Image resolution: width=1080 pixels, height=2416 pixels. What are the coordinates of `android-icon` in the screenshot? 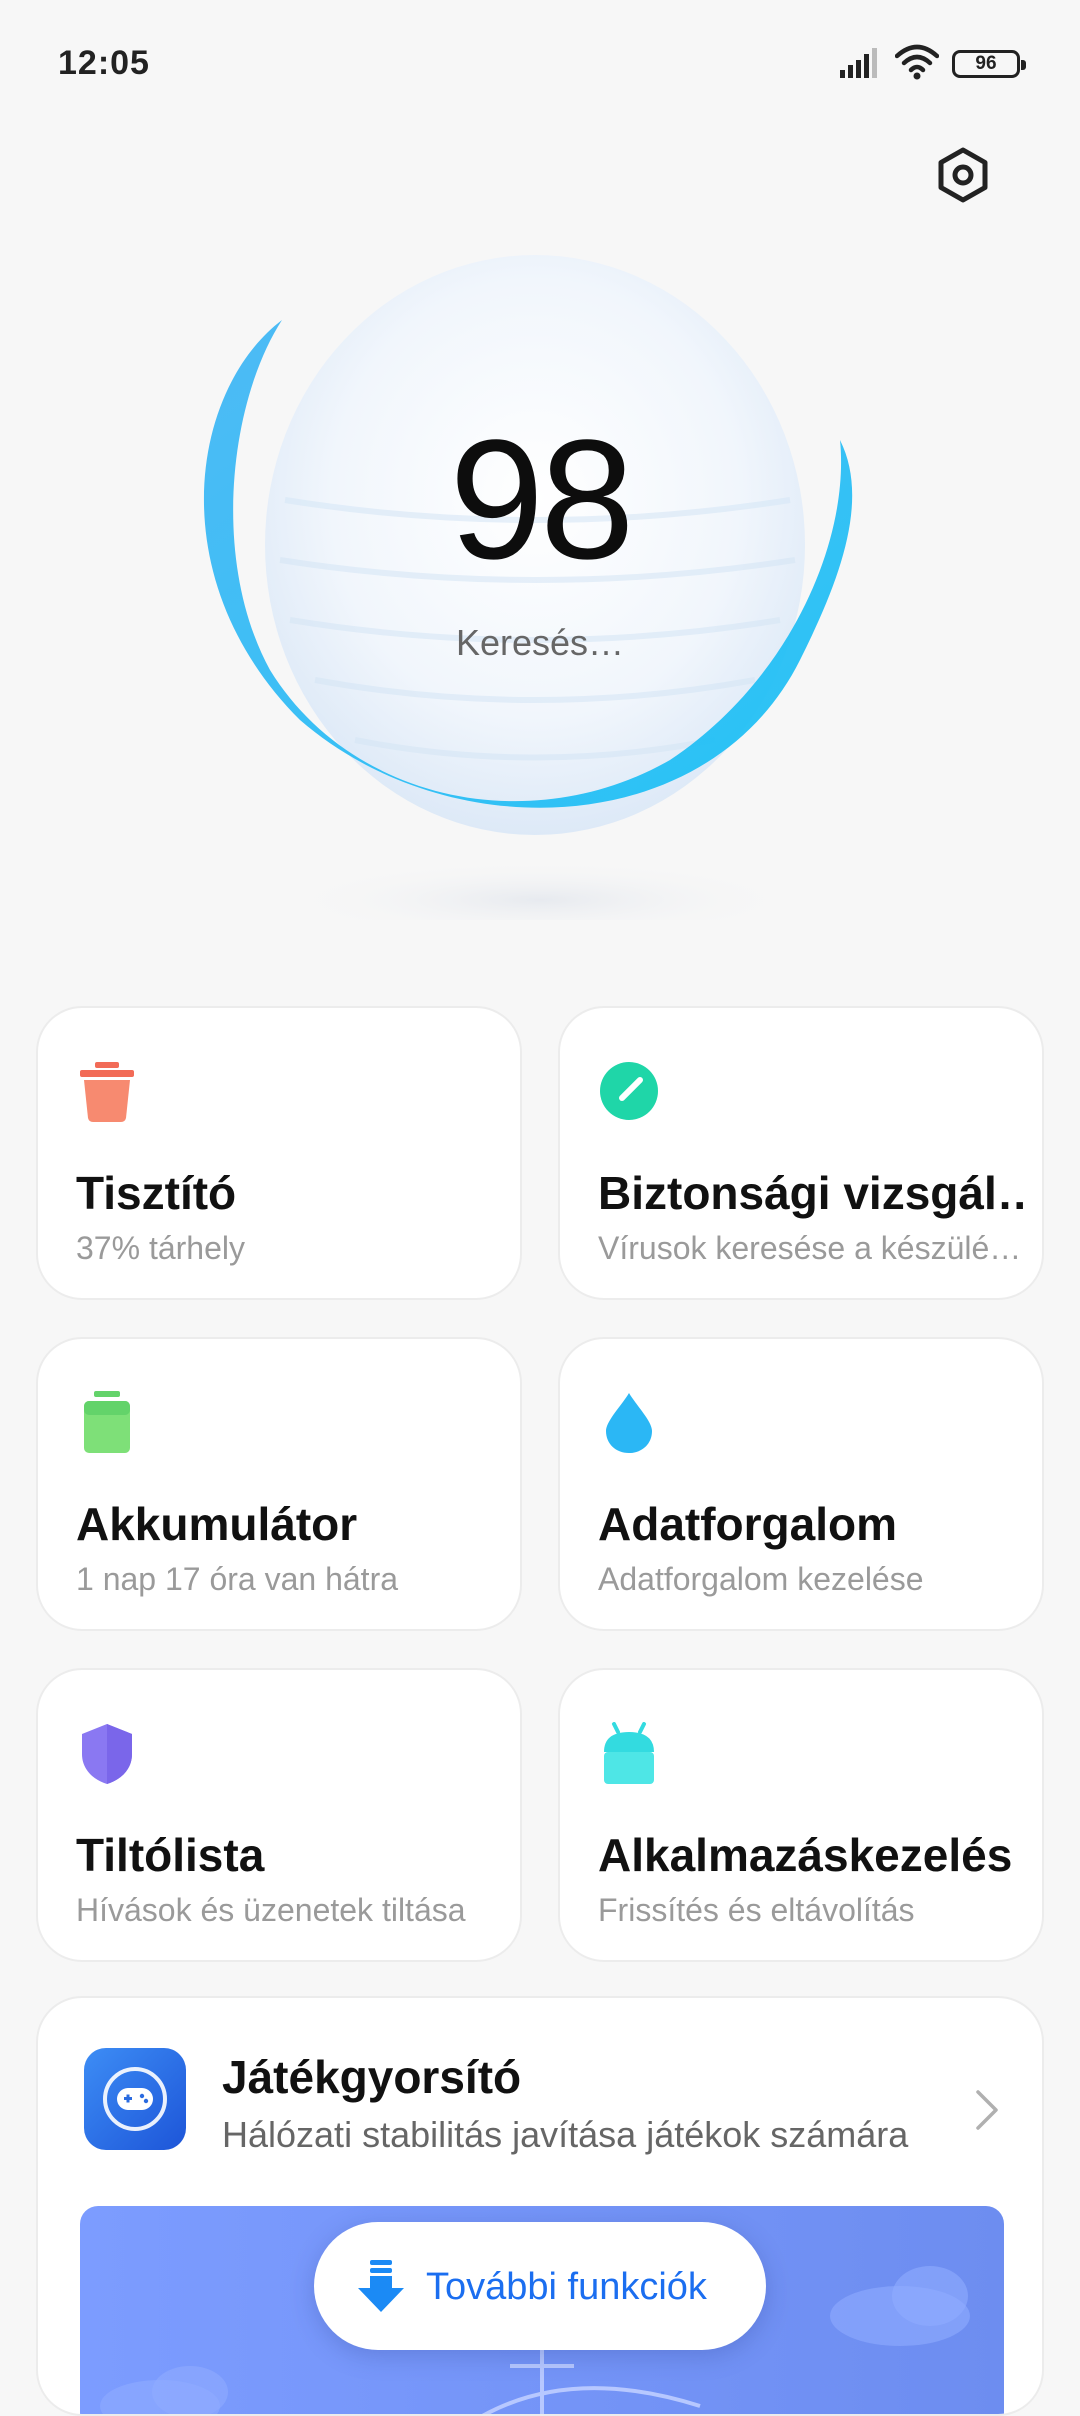 It's located at (629, 1753).